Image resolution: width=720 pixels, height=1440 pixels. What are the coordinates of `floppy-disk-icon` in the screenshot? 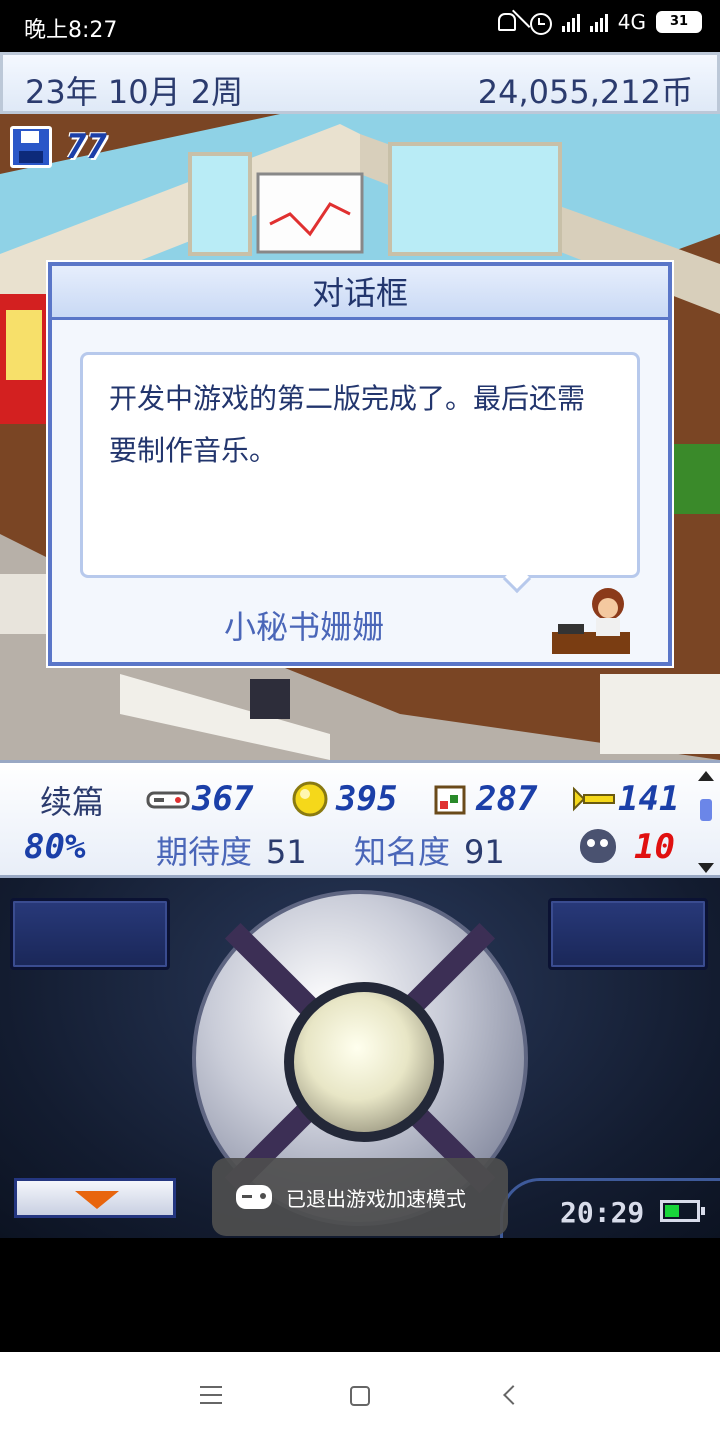 It's located at (31, 147).